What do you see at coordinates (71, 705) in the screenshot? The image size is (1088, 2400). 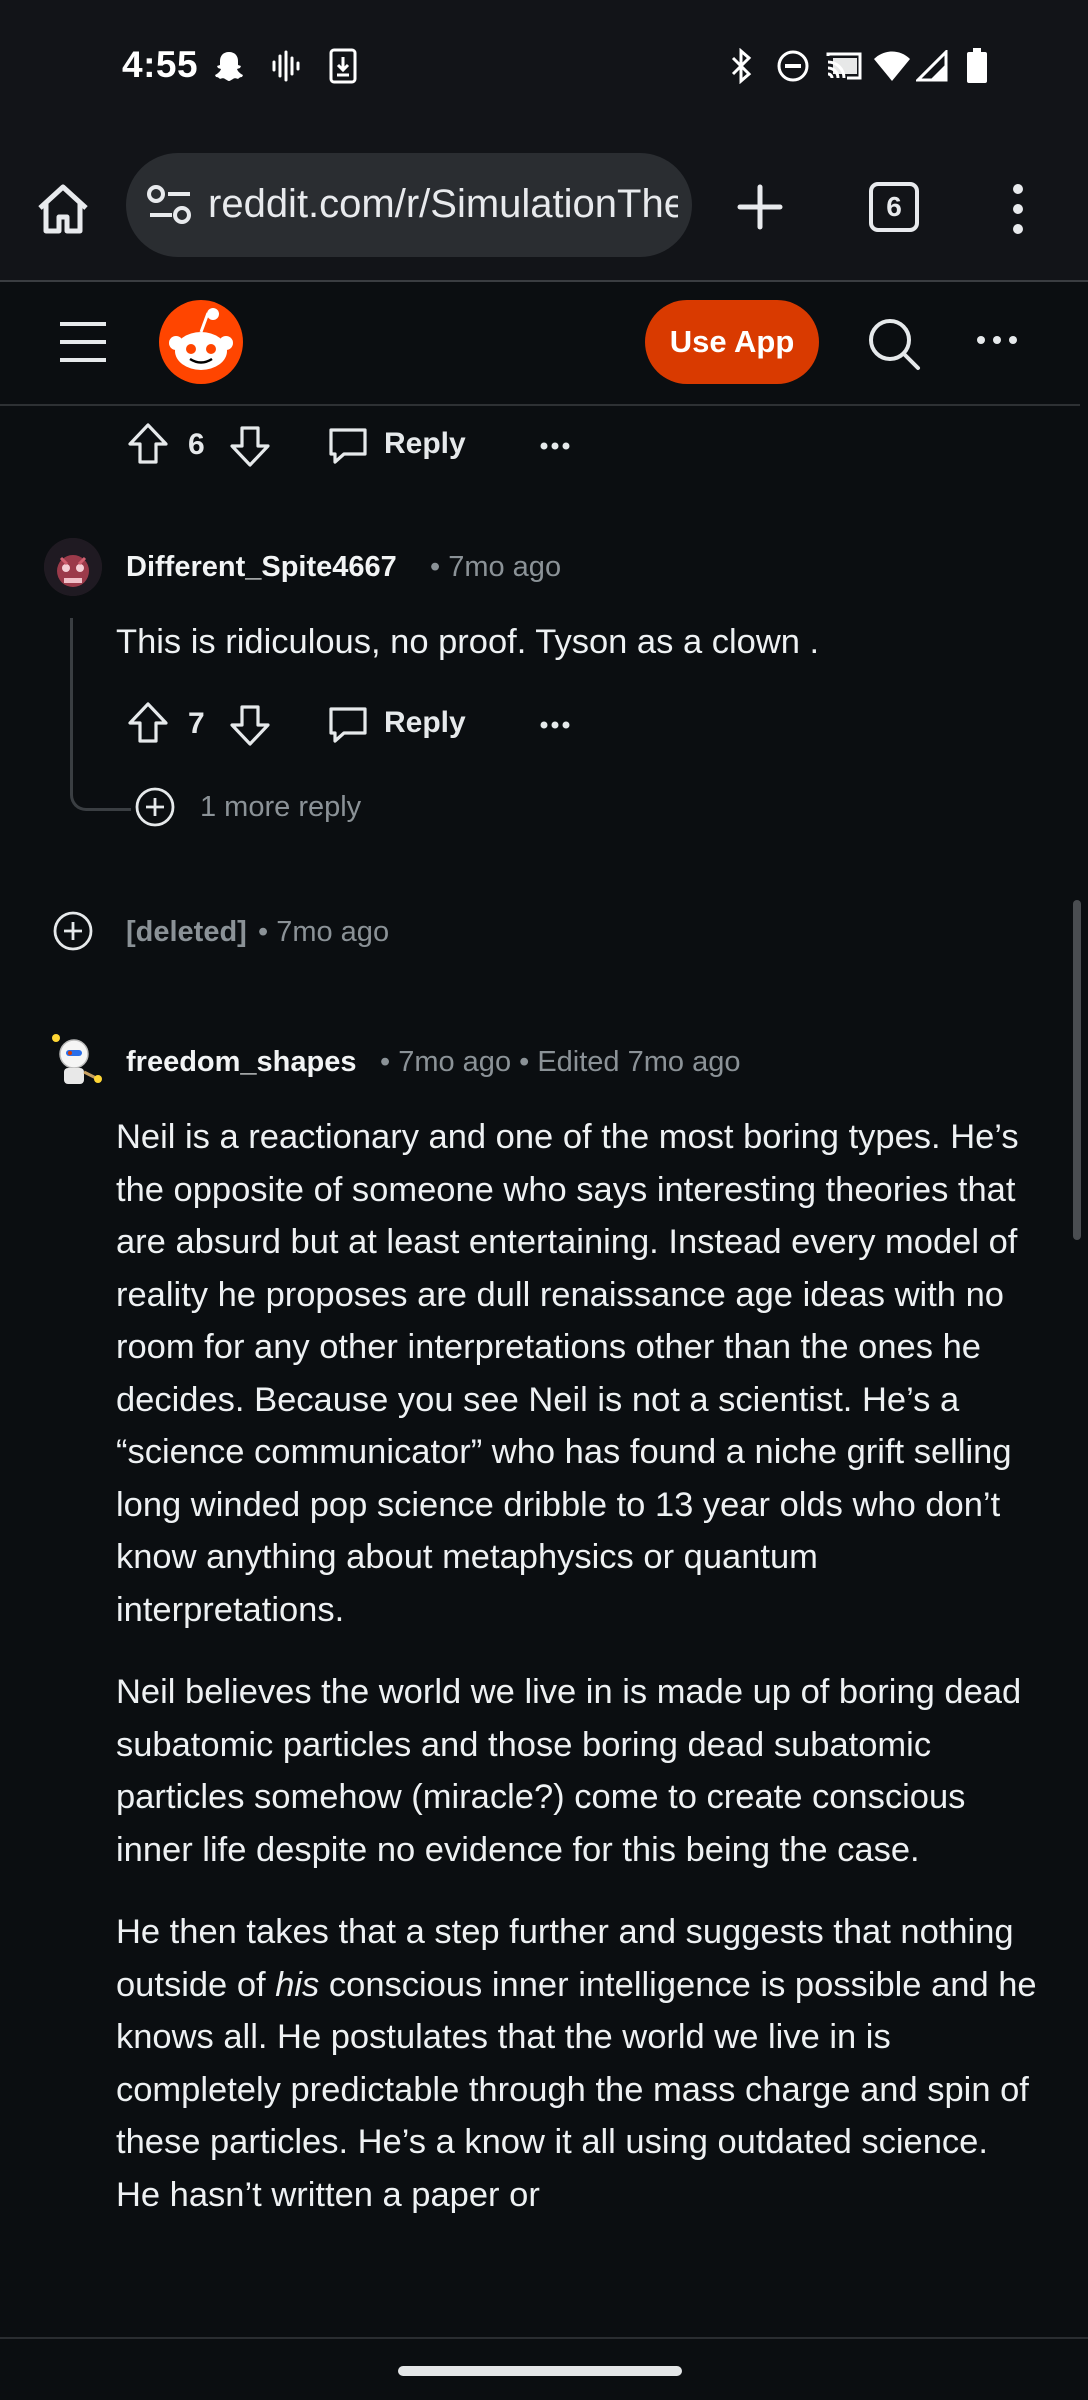 I see `thread-line` at bounding box center [71, 705].